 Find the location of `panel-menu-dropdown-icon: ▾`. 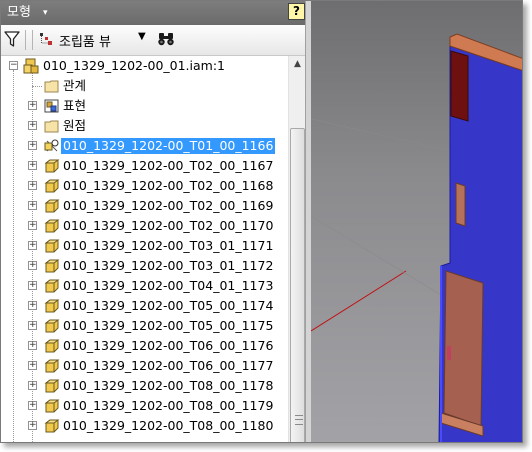

panel-menu-dropdown-icon: ▾ is located at coordinates (45, 13).